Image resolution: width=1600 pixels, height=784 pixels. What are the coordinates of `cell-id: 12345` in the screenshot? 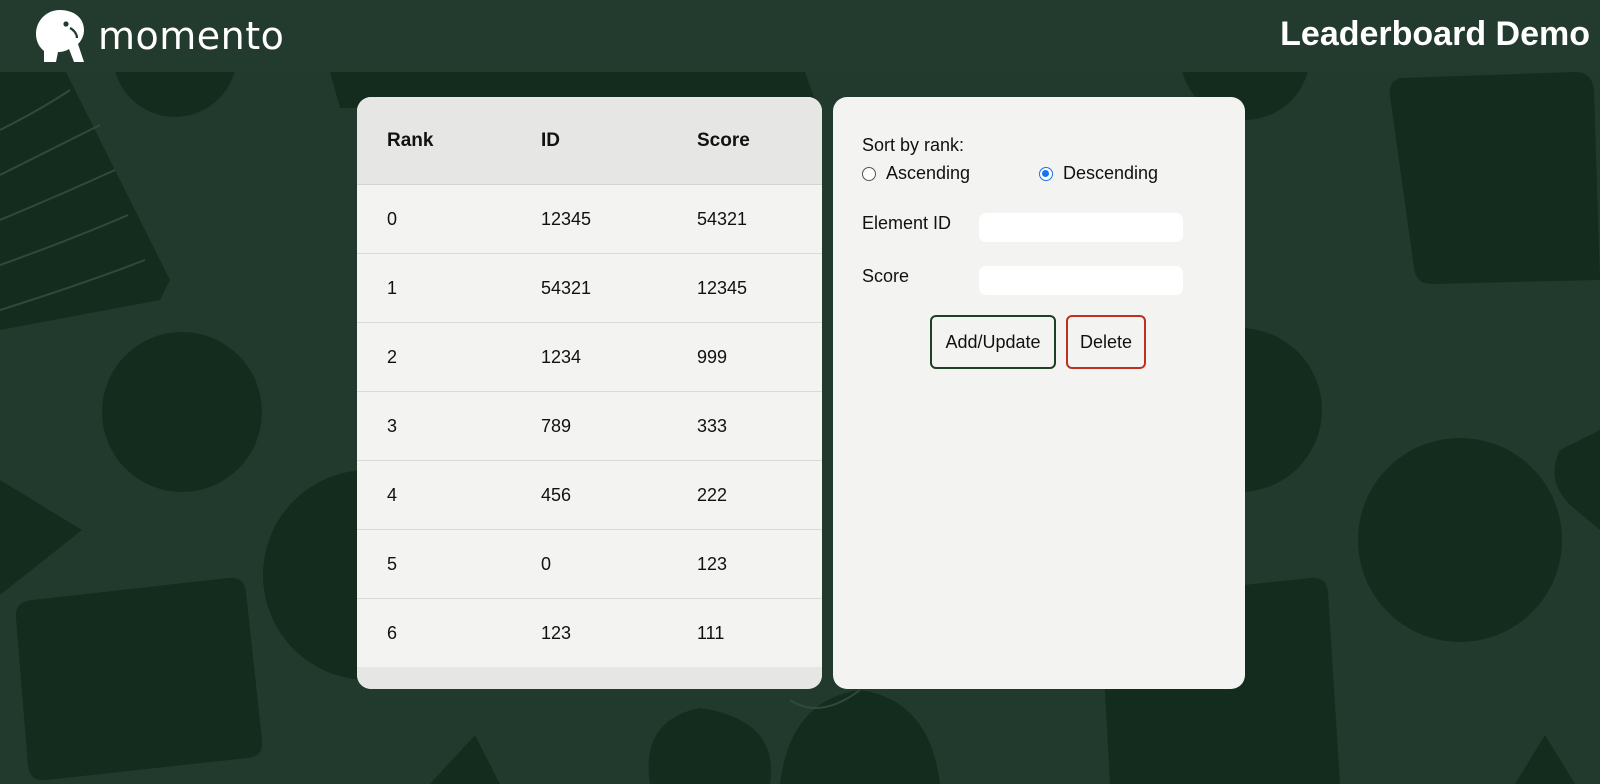 It's located at (566, 218).